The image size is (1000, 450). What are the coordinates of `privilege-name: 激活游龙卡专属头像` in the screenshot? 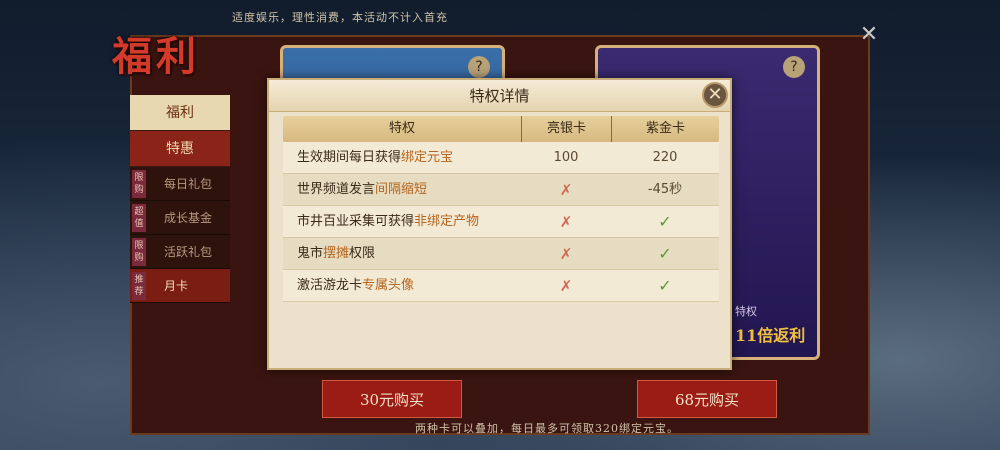 It's located at (402, 285).